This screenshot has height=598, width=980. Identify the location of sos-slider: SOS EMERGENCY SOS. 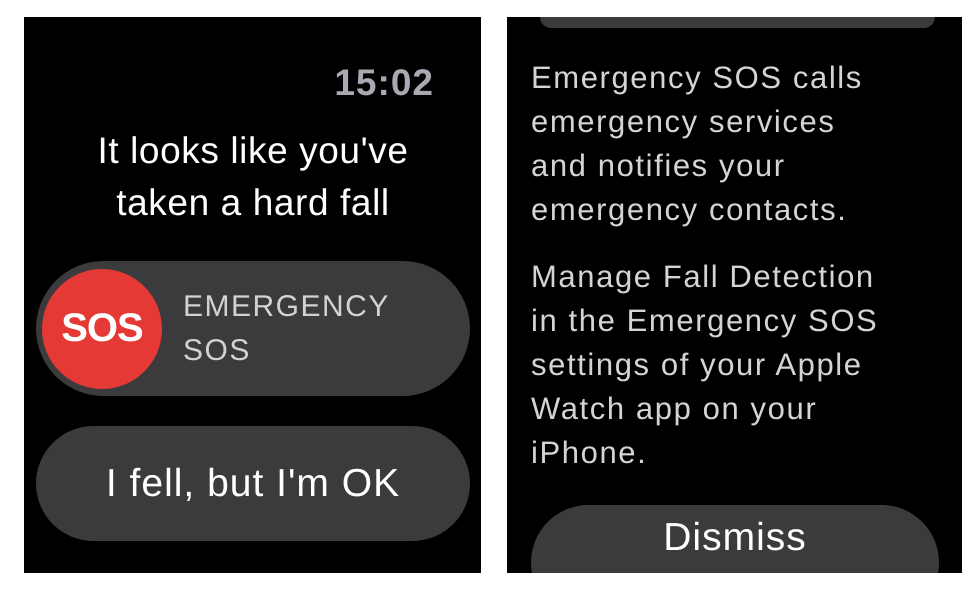
(253, 328).